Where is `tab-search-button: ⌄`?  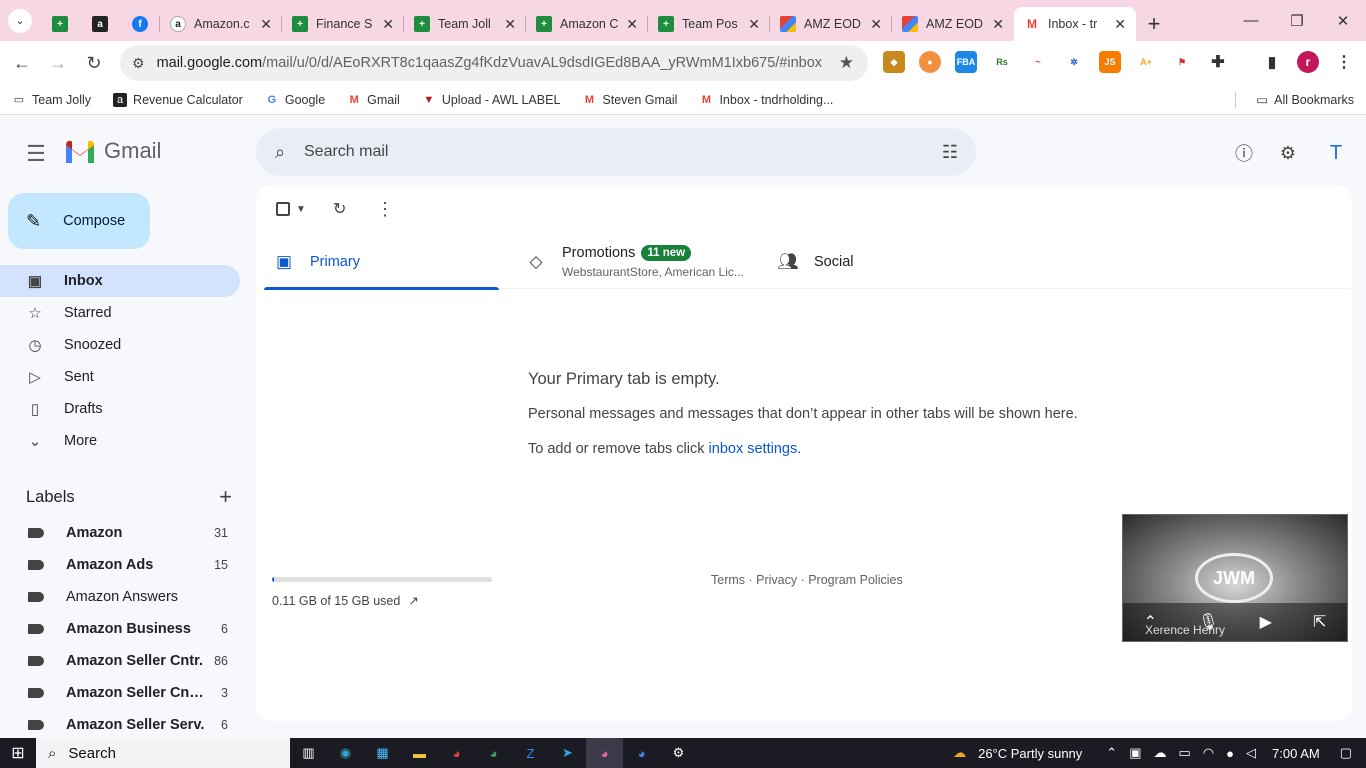
tab-search-button: ⌄ is located at coordinates (20, 20).